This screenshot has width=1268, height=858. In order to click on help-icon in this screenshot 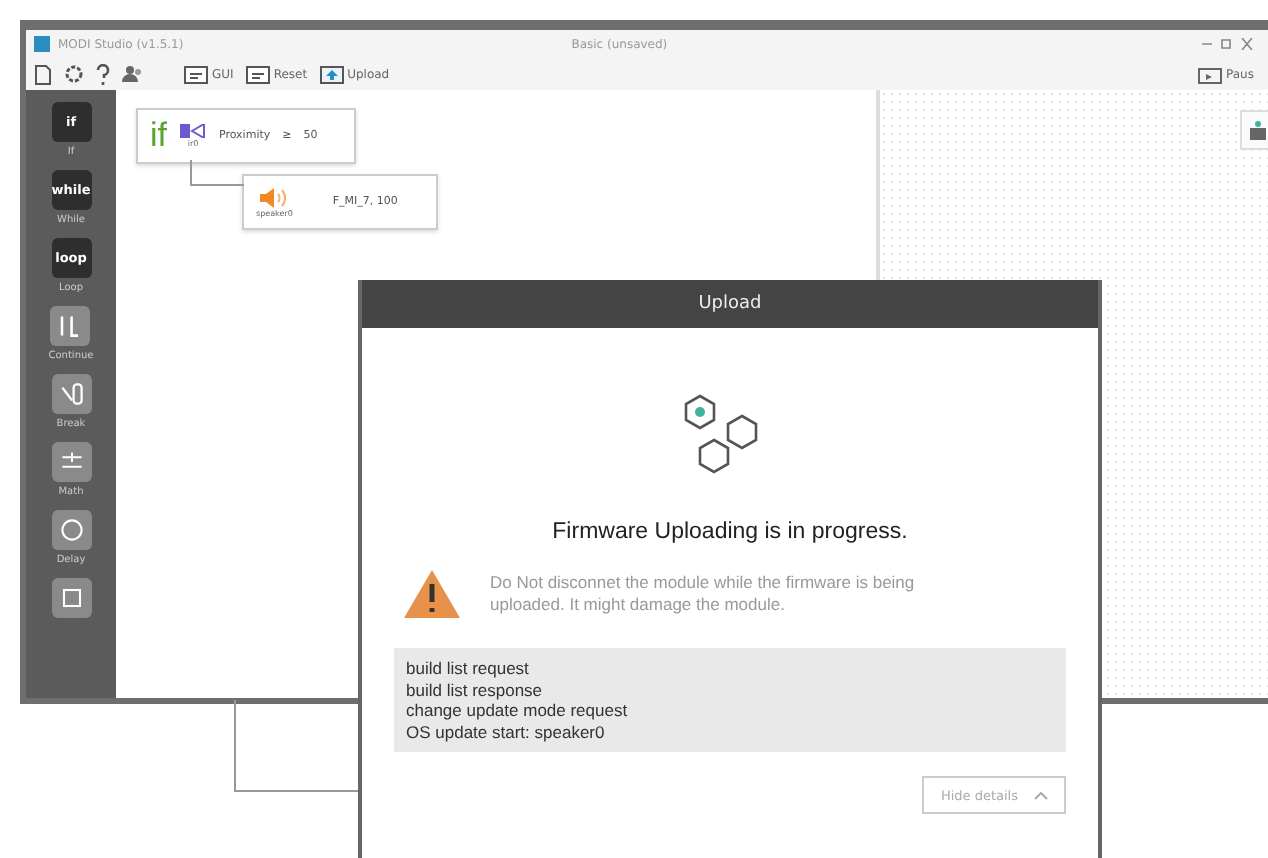, I will do `click(103, 74)`.